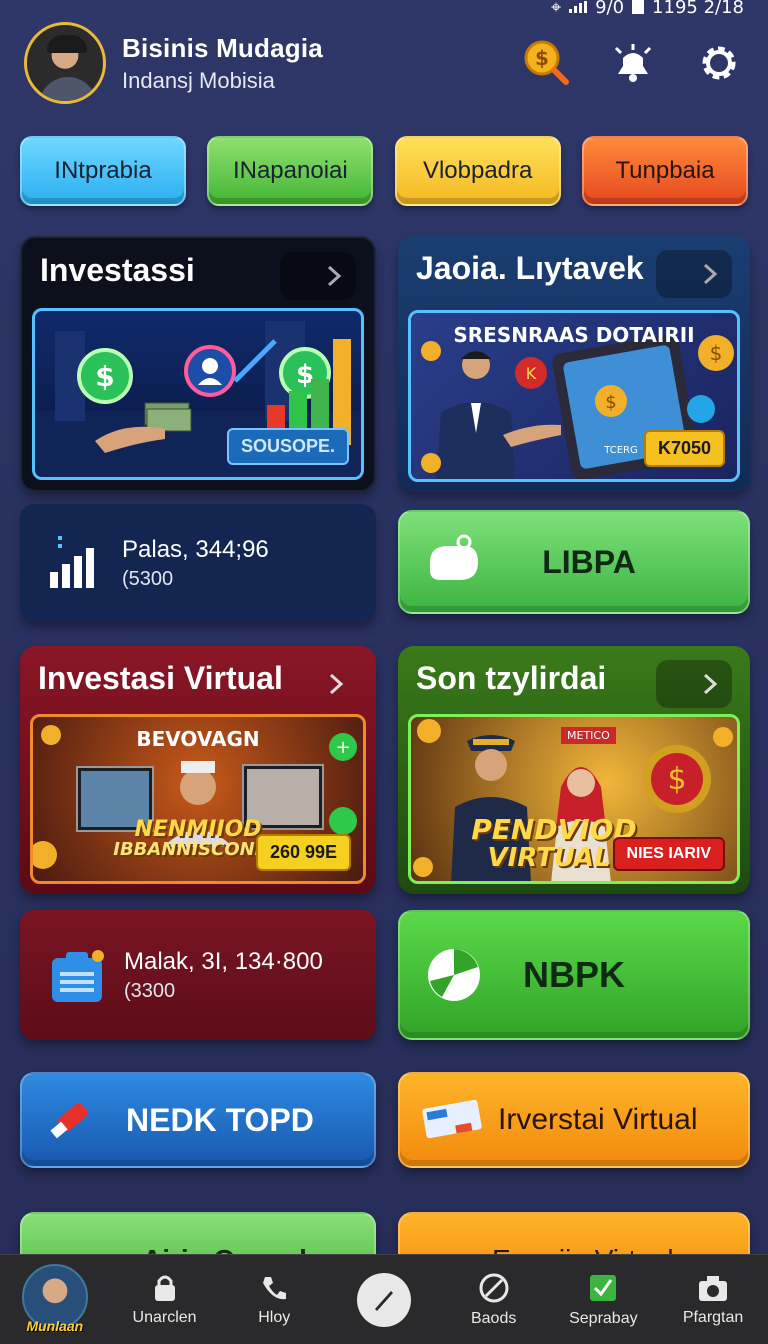 This screenshot has width=768, height=1344. What do you see at coordinates (195, 549) in the screenshot?
I see `stat-value: Palas, 344;96` at bounding box center [195, 549].